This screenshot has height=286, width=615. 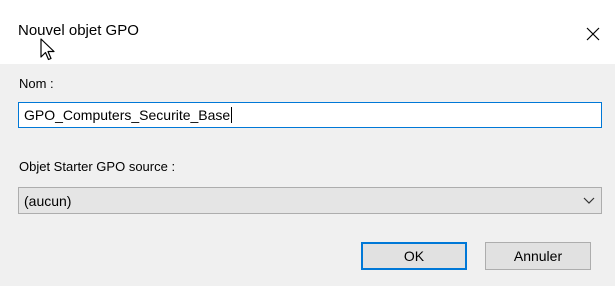 What do you see at coordinates (78, 30) in the screenshot?
I see `dialog-title: Nouvel objet GPO` at bounding box center [78, 30].